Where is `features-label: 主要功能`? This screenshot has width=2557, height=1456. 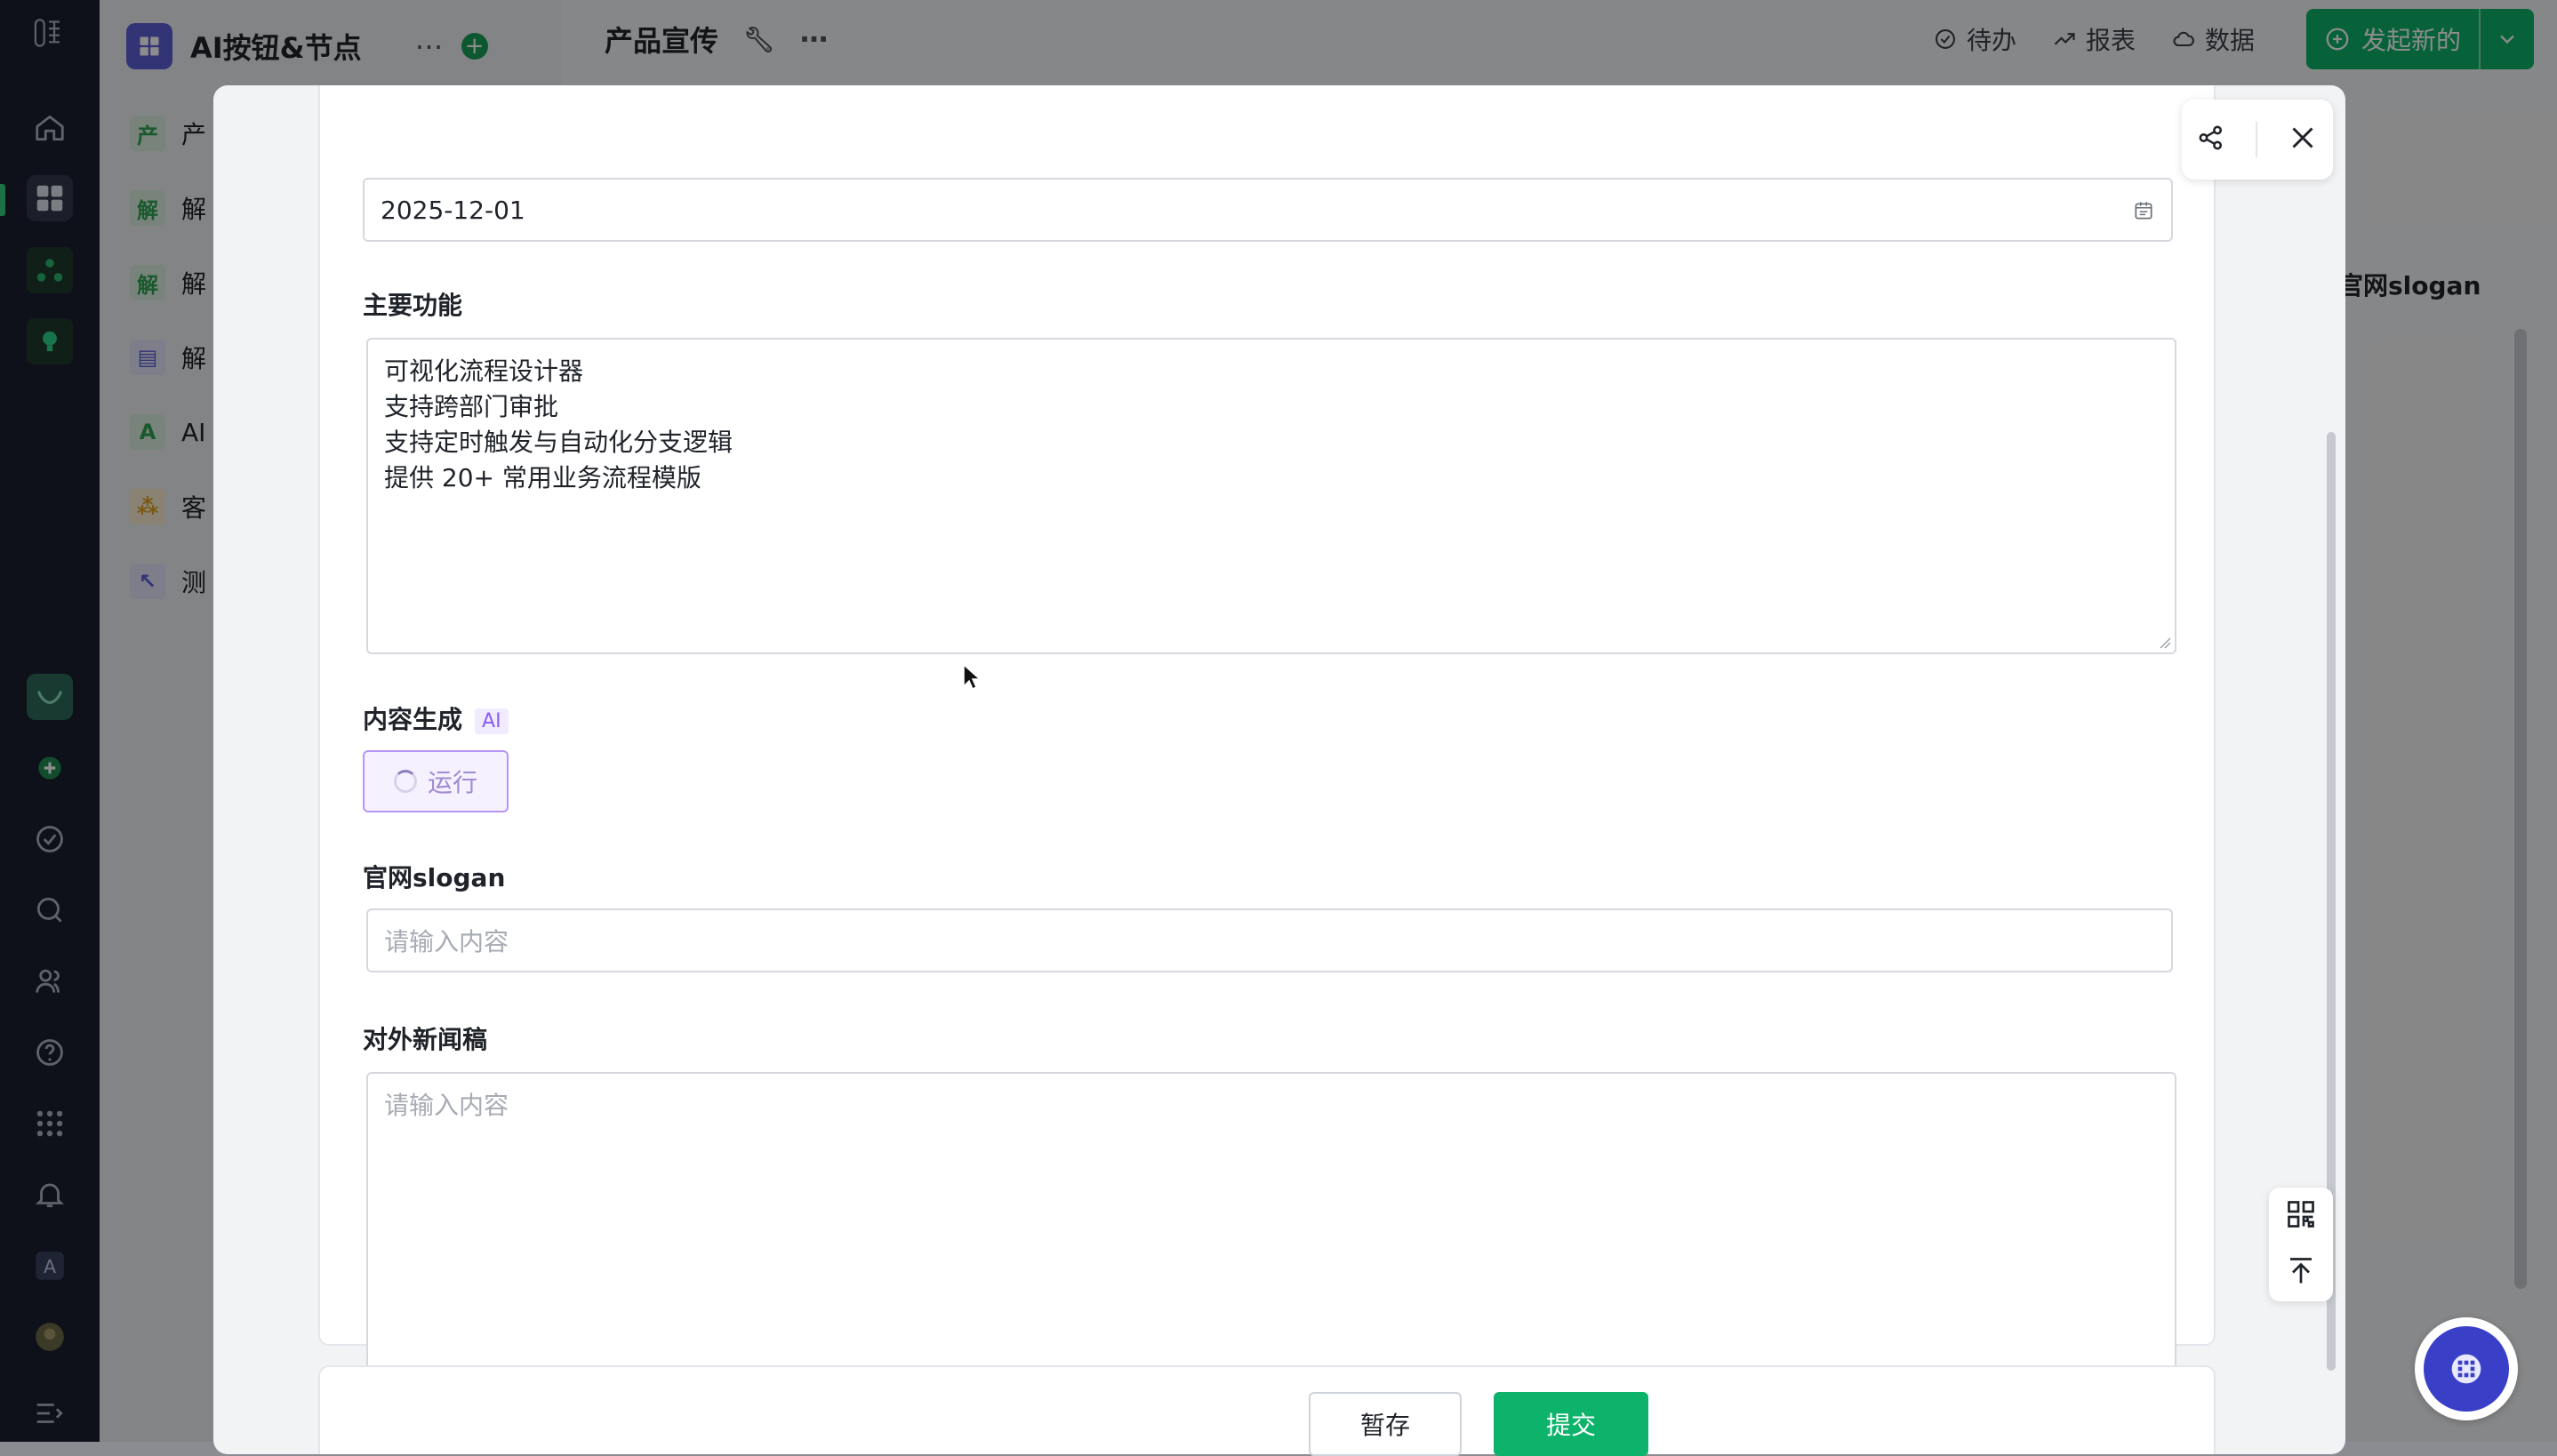
features-label: 主要功能 is located at coordinates (413, 305).